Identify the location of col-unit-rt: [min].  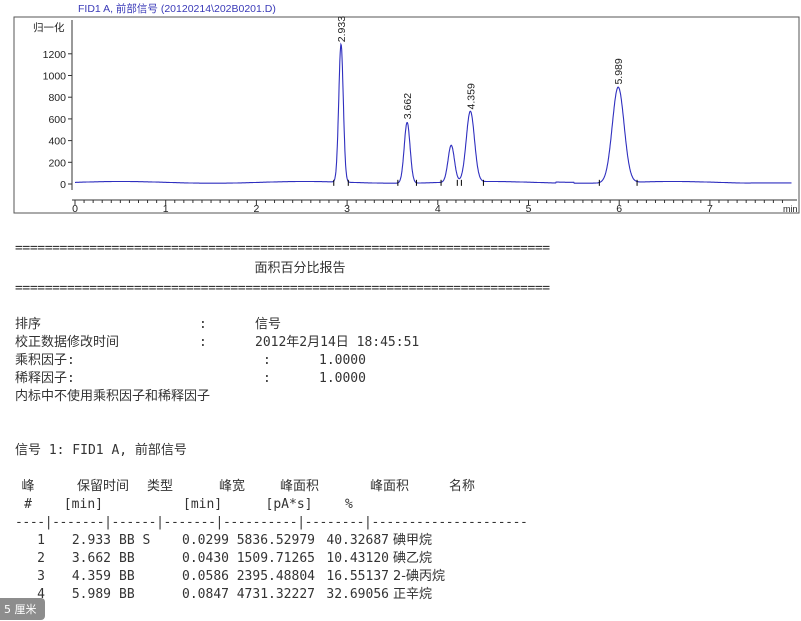
(83, 504).